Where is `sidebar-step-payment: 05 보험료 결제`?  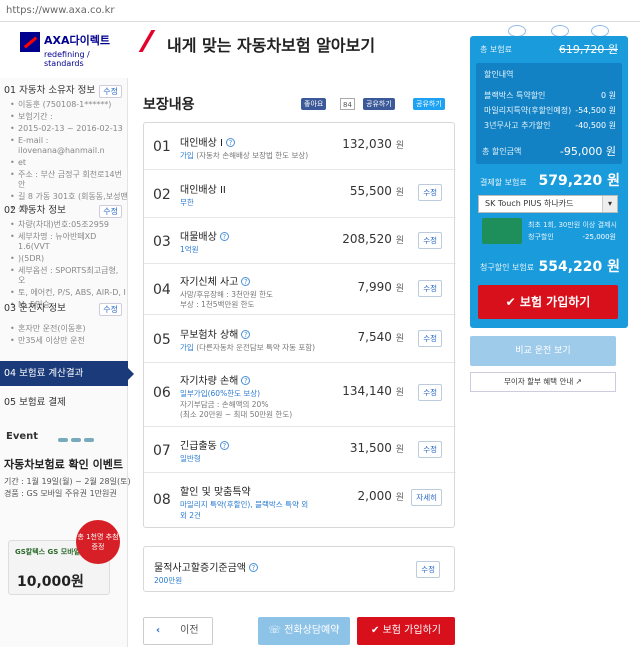 sidebar-step-payment: 05 보험료 결제 is located at coordinates (64, 403).